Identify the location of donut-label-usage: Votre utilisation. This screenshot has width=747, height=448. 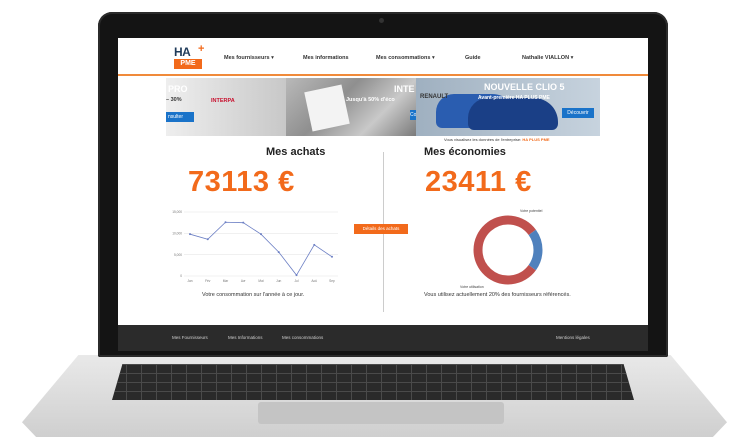
(472, 287).